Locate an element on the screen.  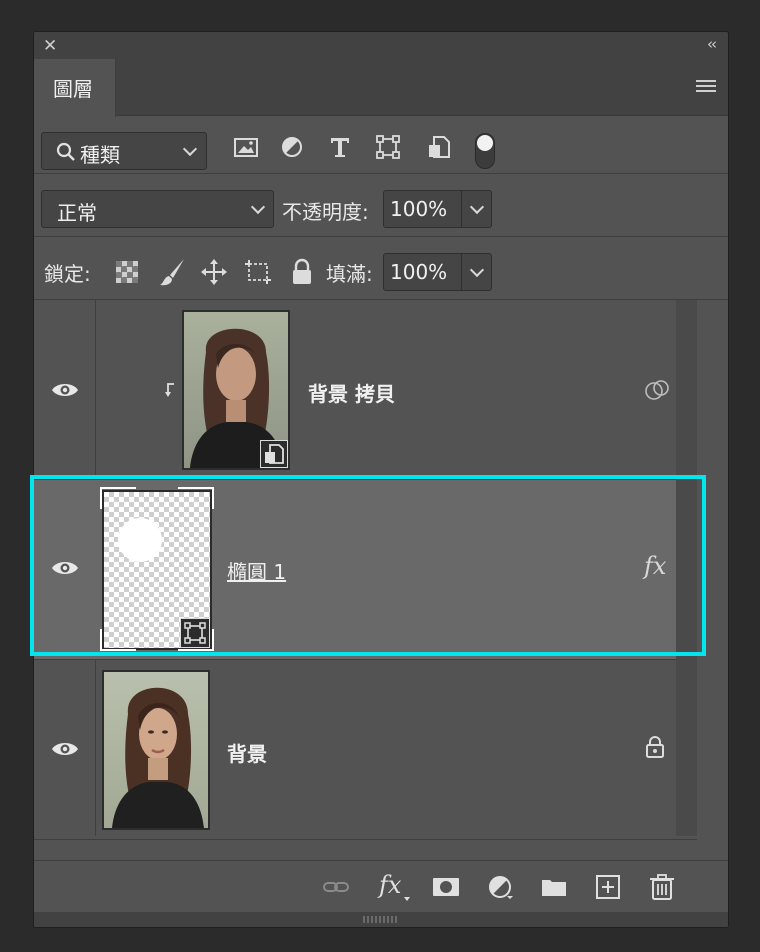
add-layer-style-icon: fx is located at coordinates (390, 885).